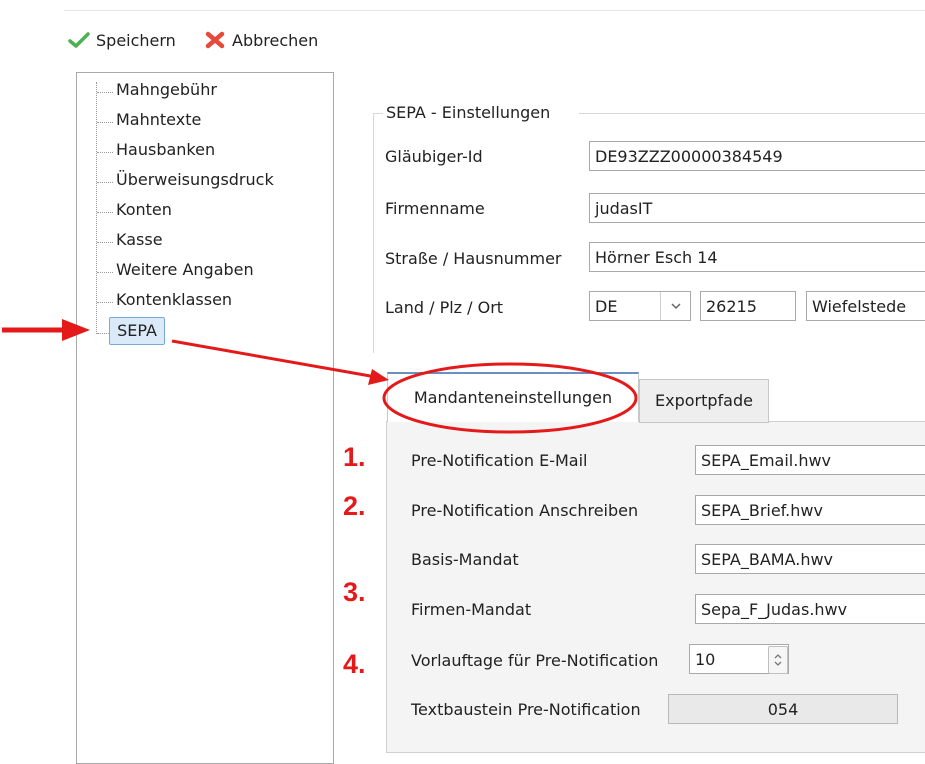 The height and width of the screenshot is (764, 925). What do you see at coordinates (535, 660) in the screenshot?
I see `lead-days-label: Vorlauftage für Pre-Notification` at bounding box center [535, 660].